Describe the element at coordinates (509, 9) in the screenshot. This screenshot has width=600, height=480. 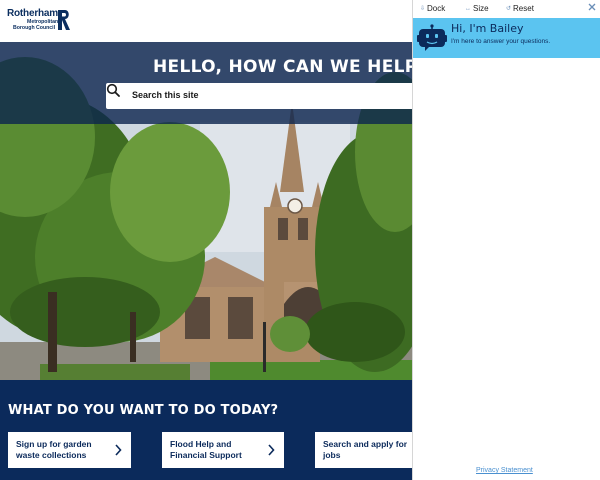
I see `reset-icon: ↺` at that location.